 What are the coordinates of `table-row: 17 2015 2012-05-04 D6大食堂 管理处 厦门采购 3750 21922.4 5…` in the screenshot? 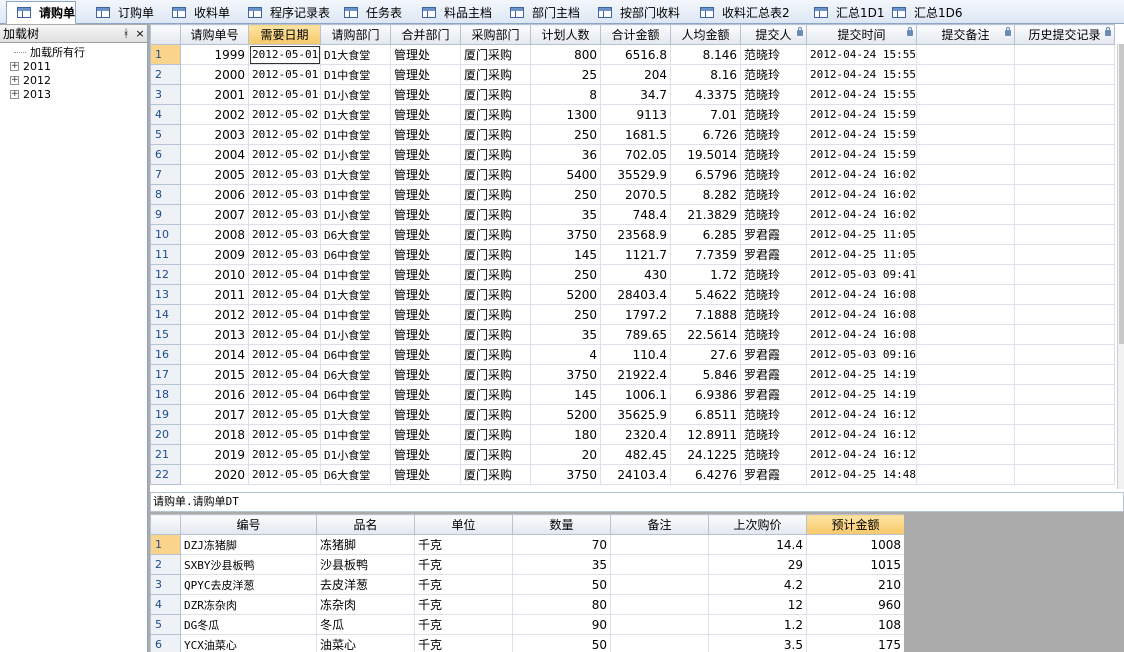 It's located at (632, 374).